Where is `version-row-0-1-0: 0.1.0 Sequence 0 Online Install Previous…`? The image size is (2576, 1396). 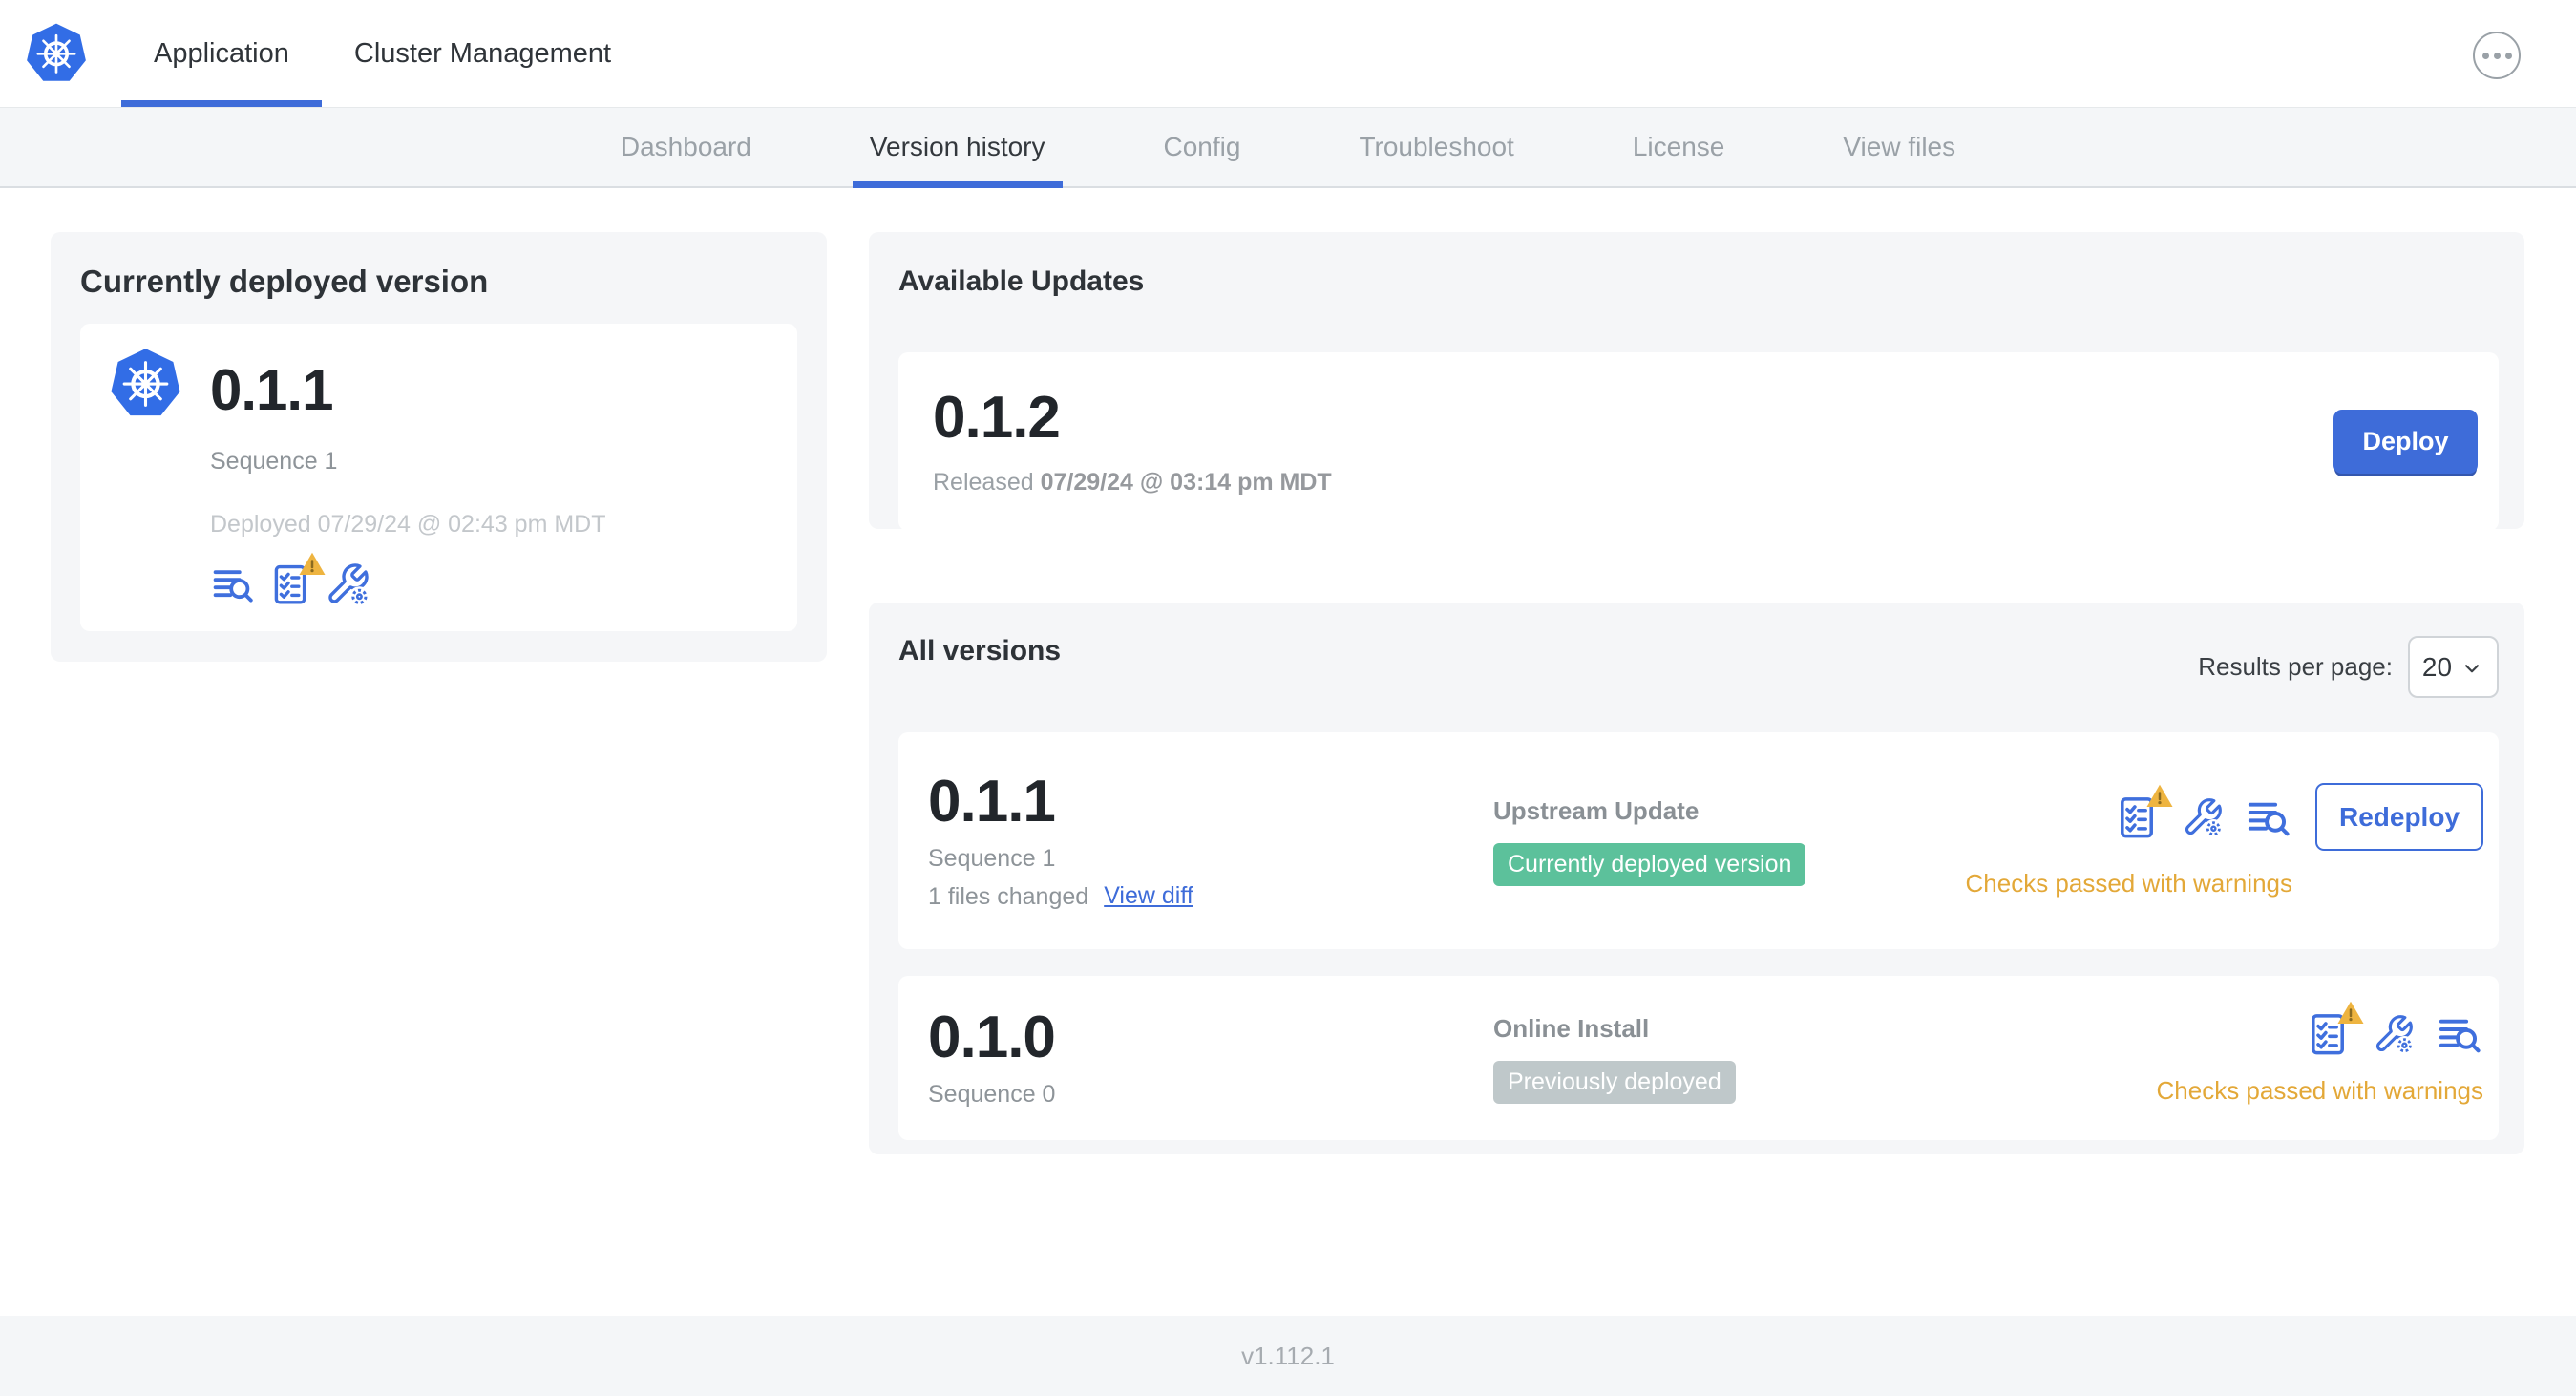 version-row-0-1-0: 0.1.0 Sequence 0 Online Install Previous… is located at coordinates (1698, 1058).